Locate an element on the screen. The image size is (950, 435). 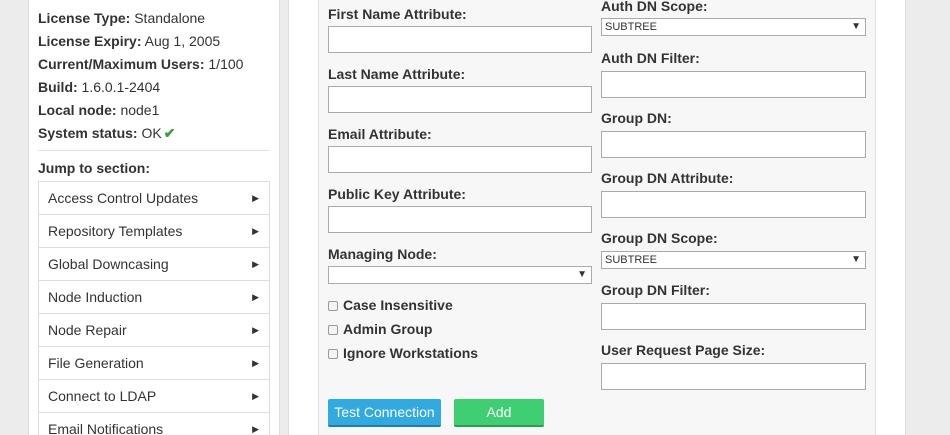
group-dn-scope-label: Group DN Scope: is located at coordinates (659, 238).